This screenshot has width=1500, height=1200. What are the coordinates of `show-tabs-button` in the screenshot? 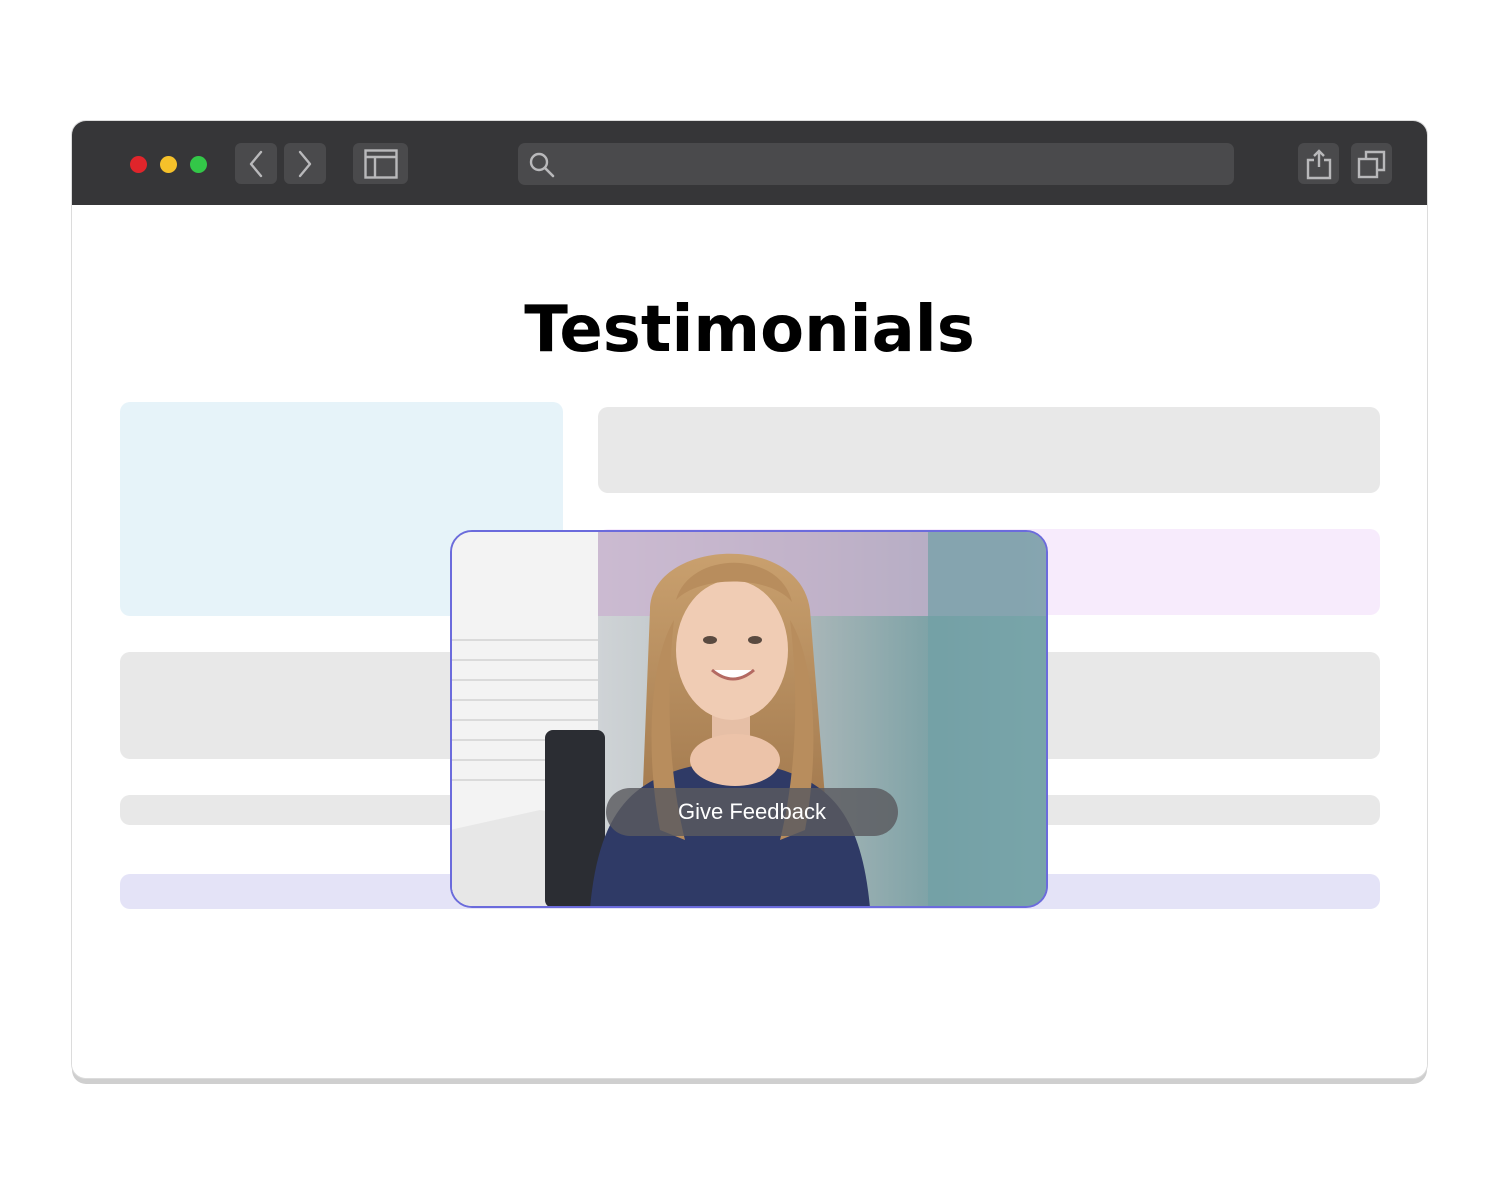 It's located at (1371, 163).